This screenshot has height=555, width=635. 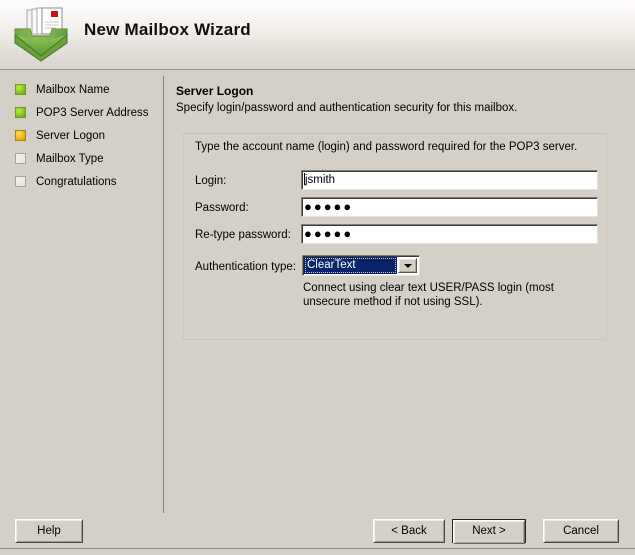 I want to click on sidebar-item-server-logon: Server Logon, so click(x=80, y=135).